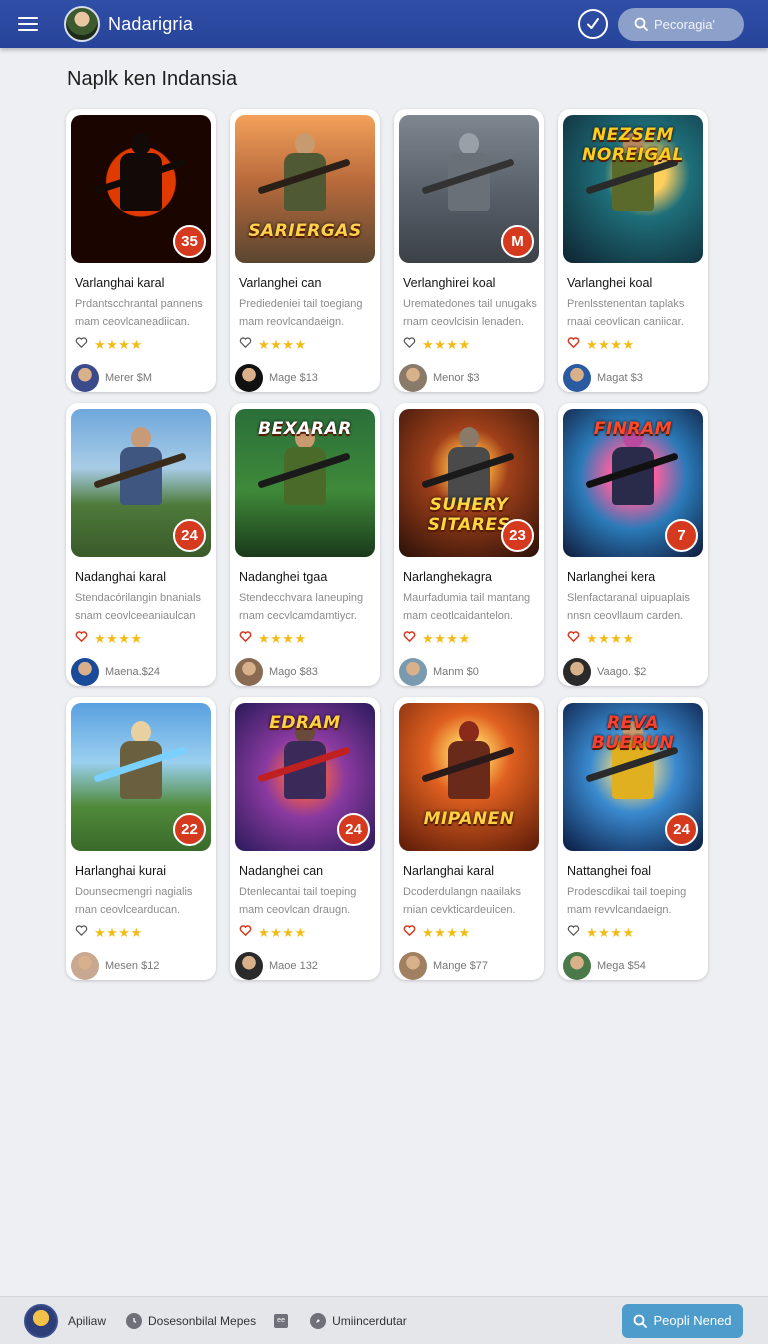 The image size is (768, 1344). Describe the element at coordinates (141, 966) in the screenshot. I see `author-row: Mesen $12` at that location.